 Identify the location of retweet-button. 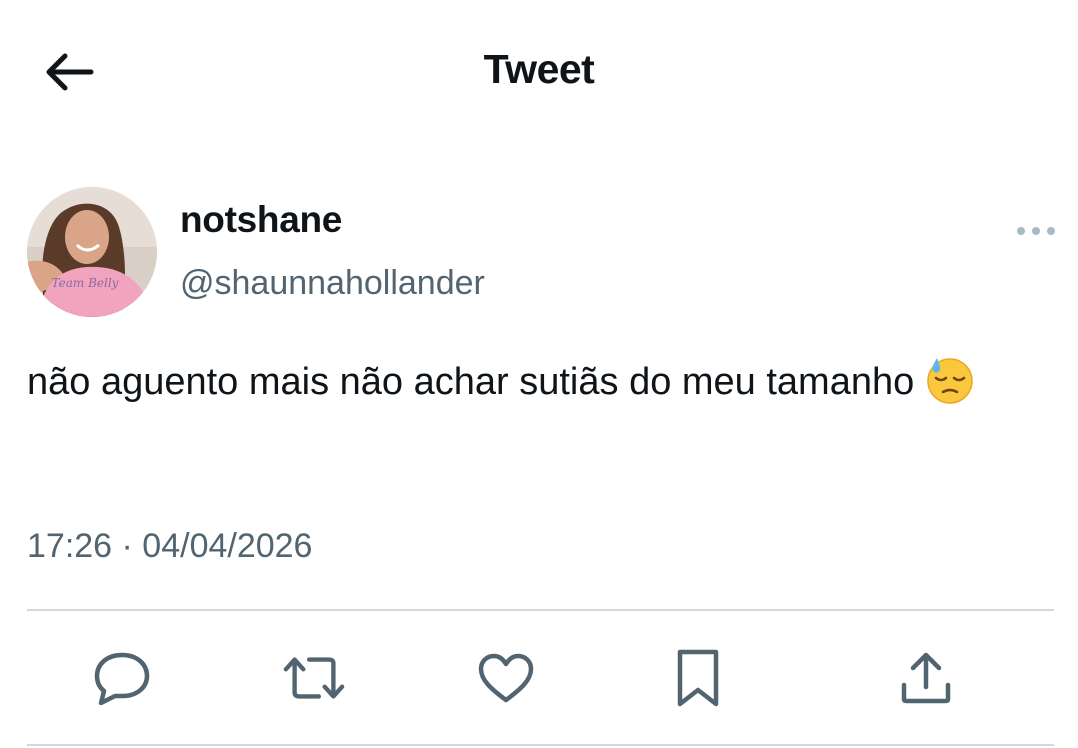
(314, 678).